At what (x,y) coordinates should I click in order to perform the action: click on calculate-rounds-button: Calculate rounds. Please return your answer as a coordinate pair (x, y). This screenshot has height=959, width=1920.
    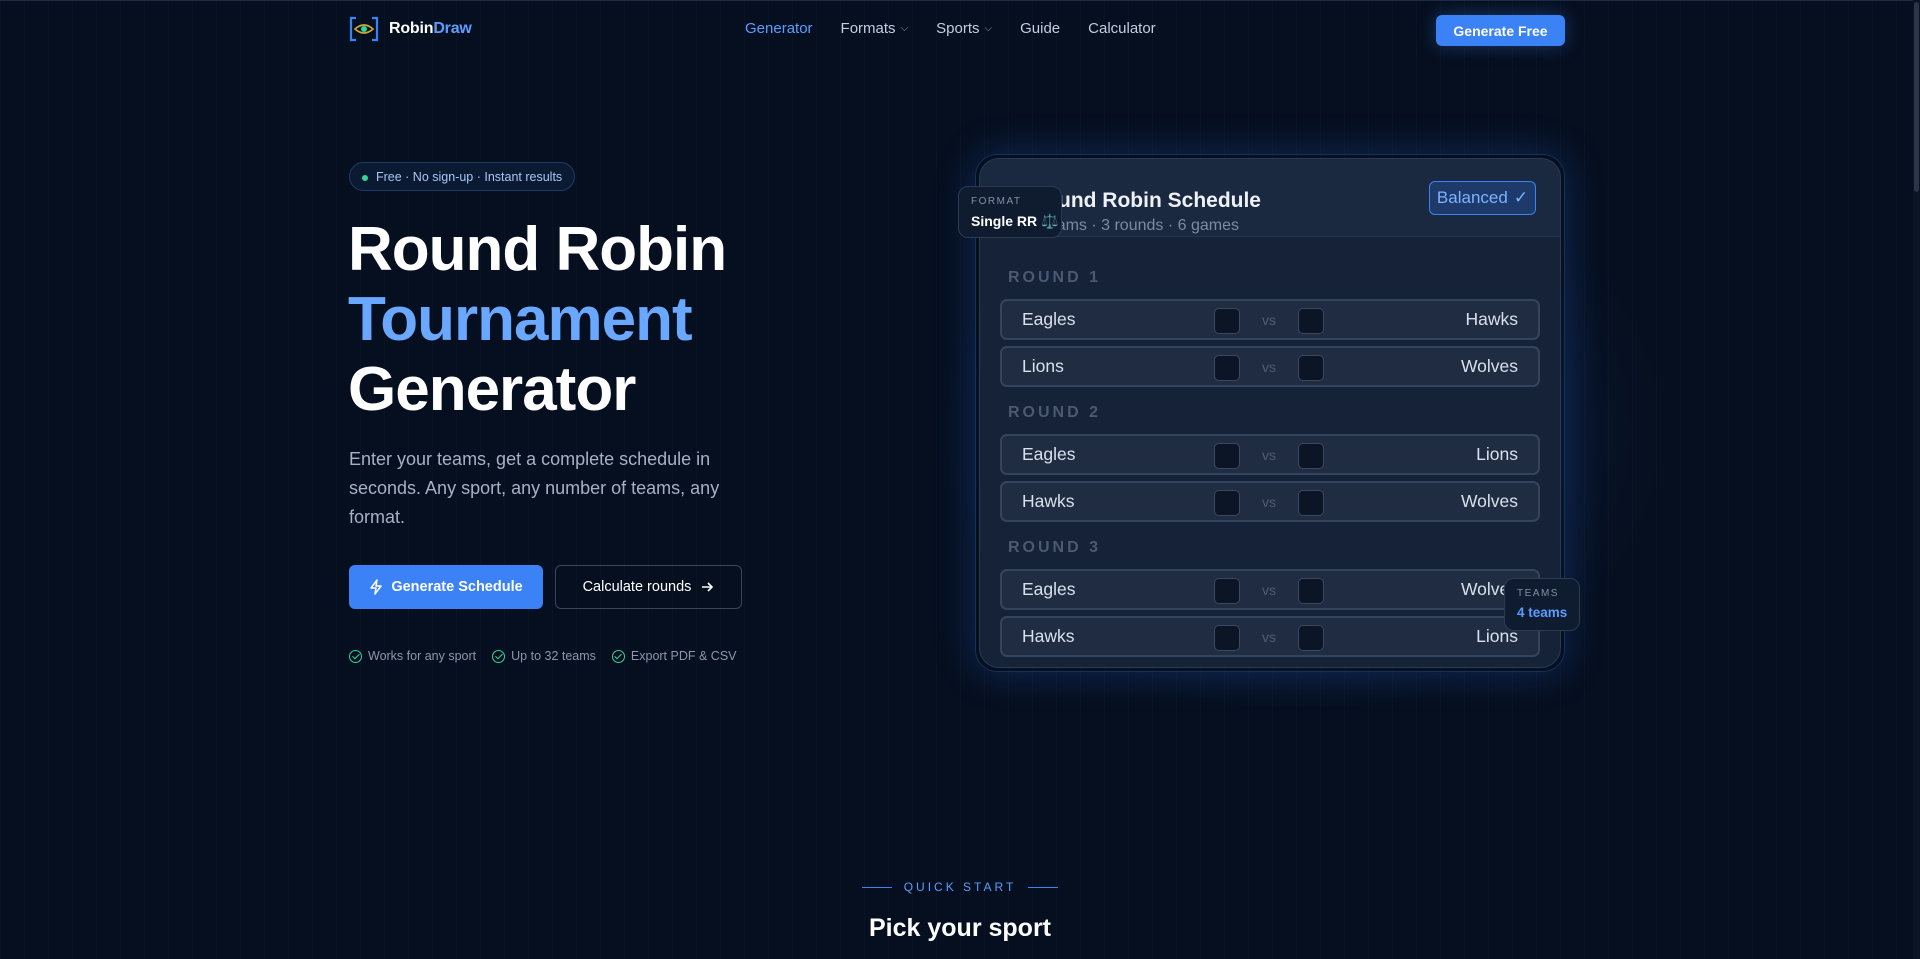
    Looking at the image, I should click on (648, 587).